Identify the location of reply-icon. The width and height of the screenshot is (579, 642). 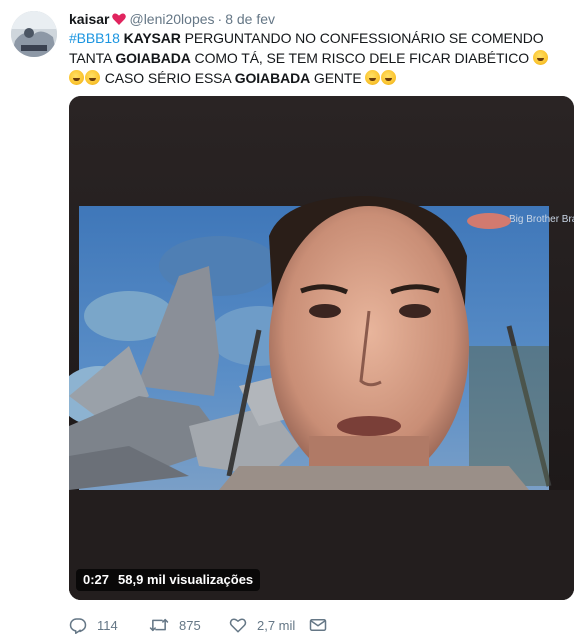
(78, 626).